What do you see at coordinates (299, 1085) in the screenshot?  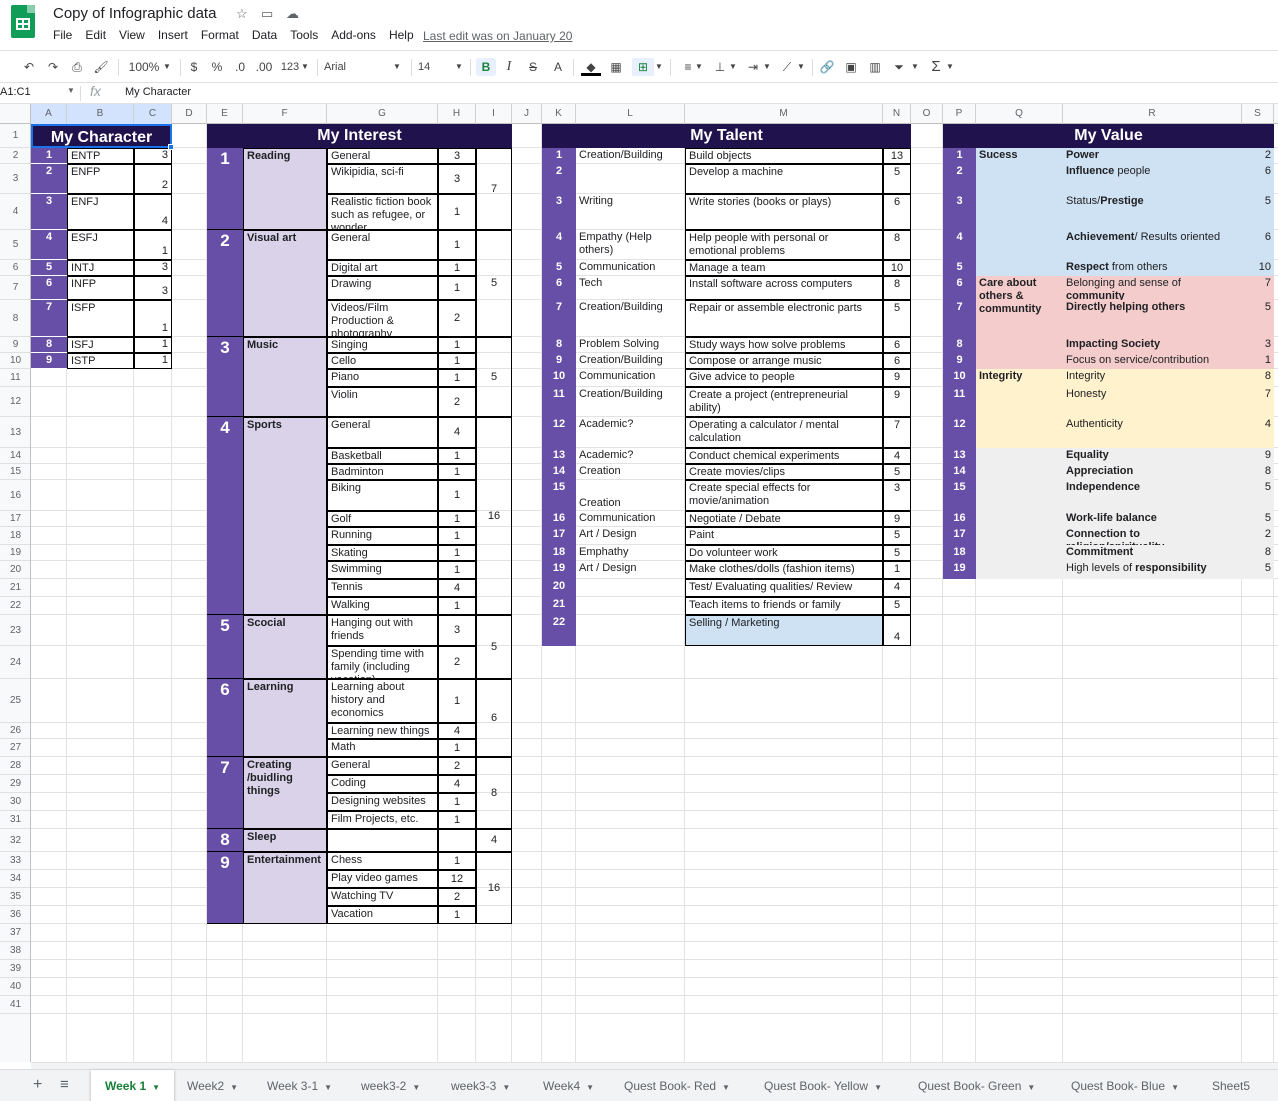 I see `sheet-tab-week-3-1: Week 3-1 ▼` at bounding box center [299, 1085].